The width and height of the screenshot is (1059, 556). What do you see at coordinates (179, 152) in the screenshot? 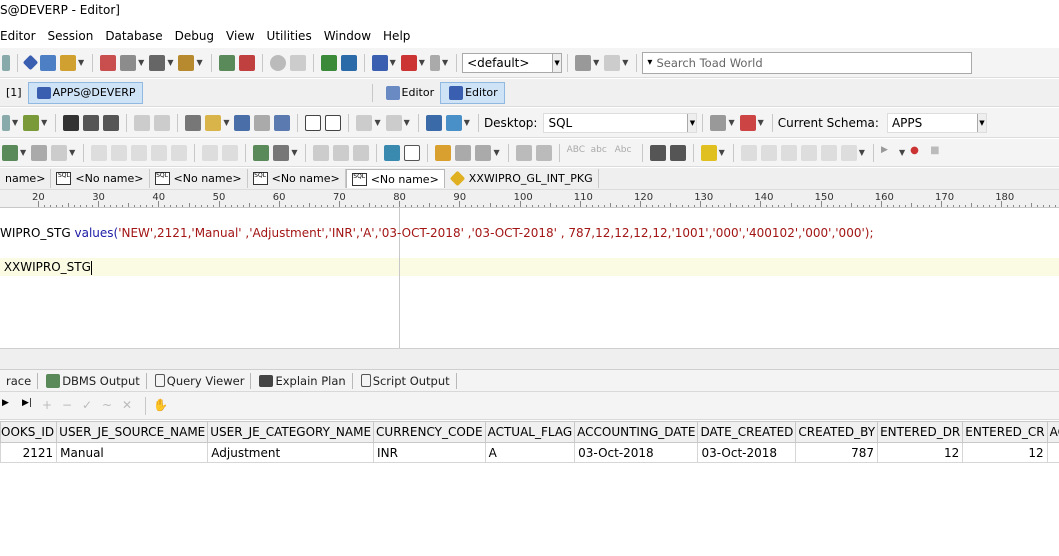
I see `object-5-icon` at bounding box center [179, 152].